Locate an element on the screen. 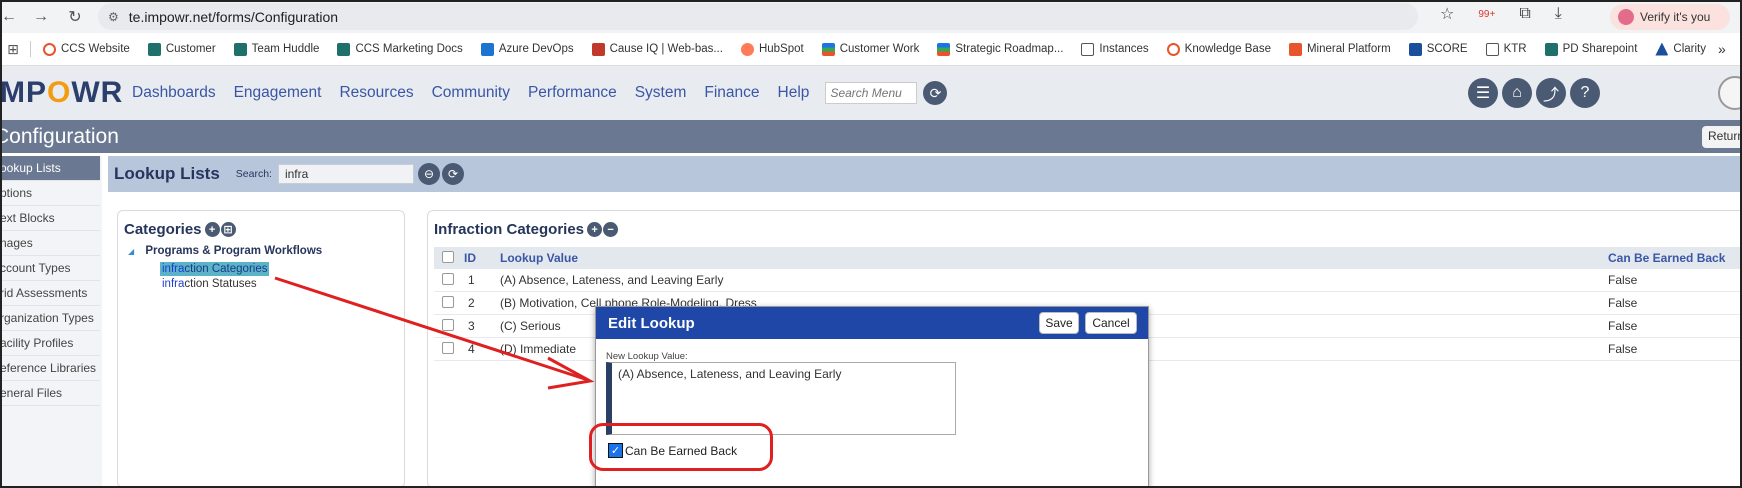  sidebar-item-images: nages is located at coordinates (50, 243).